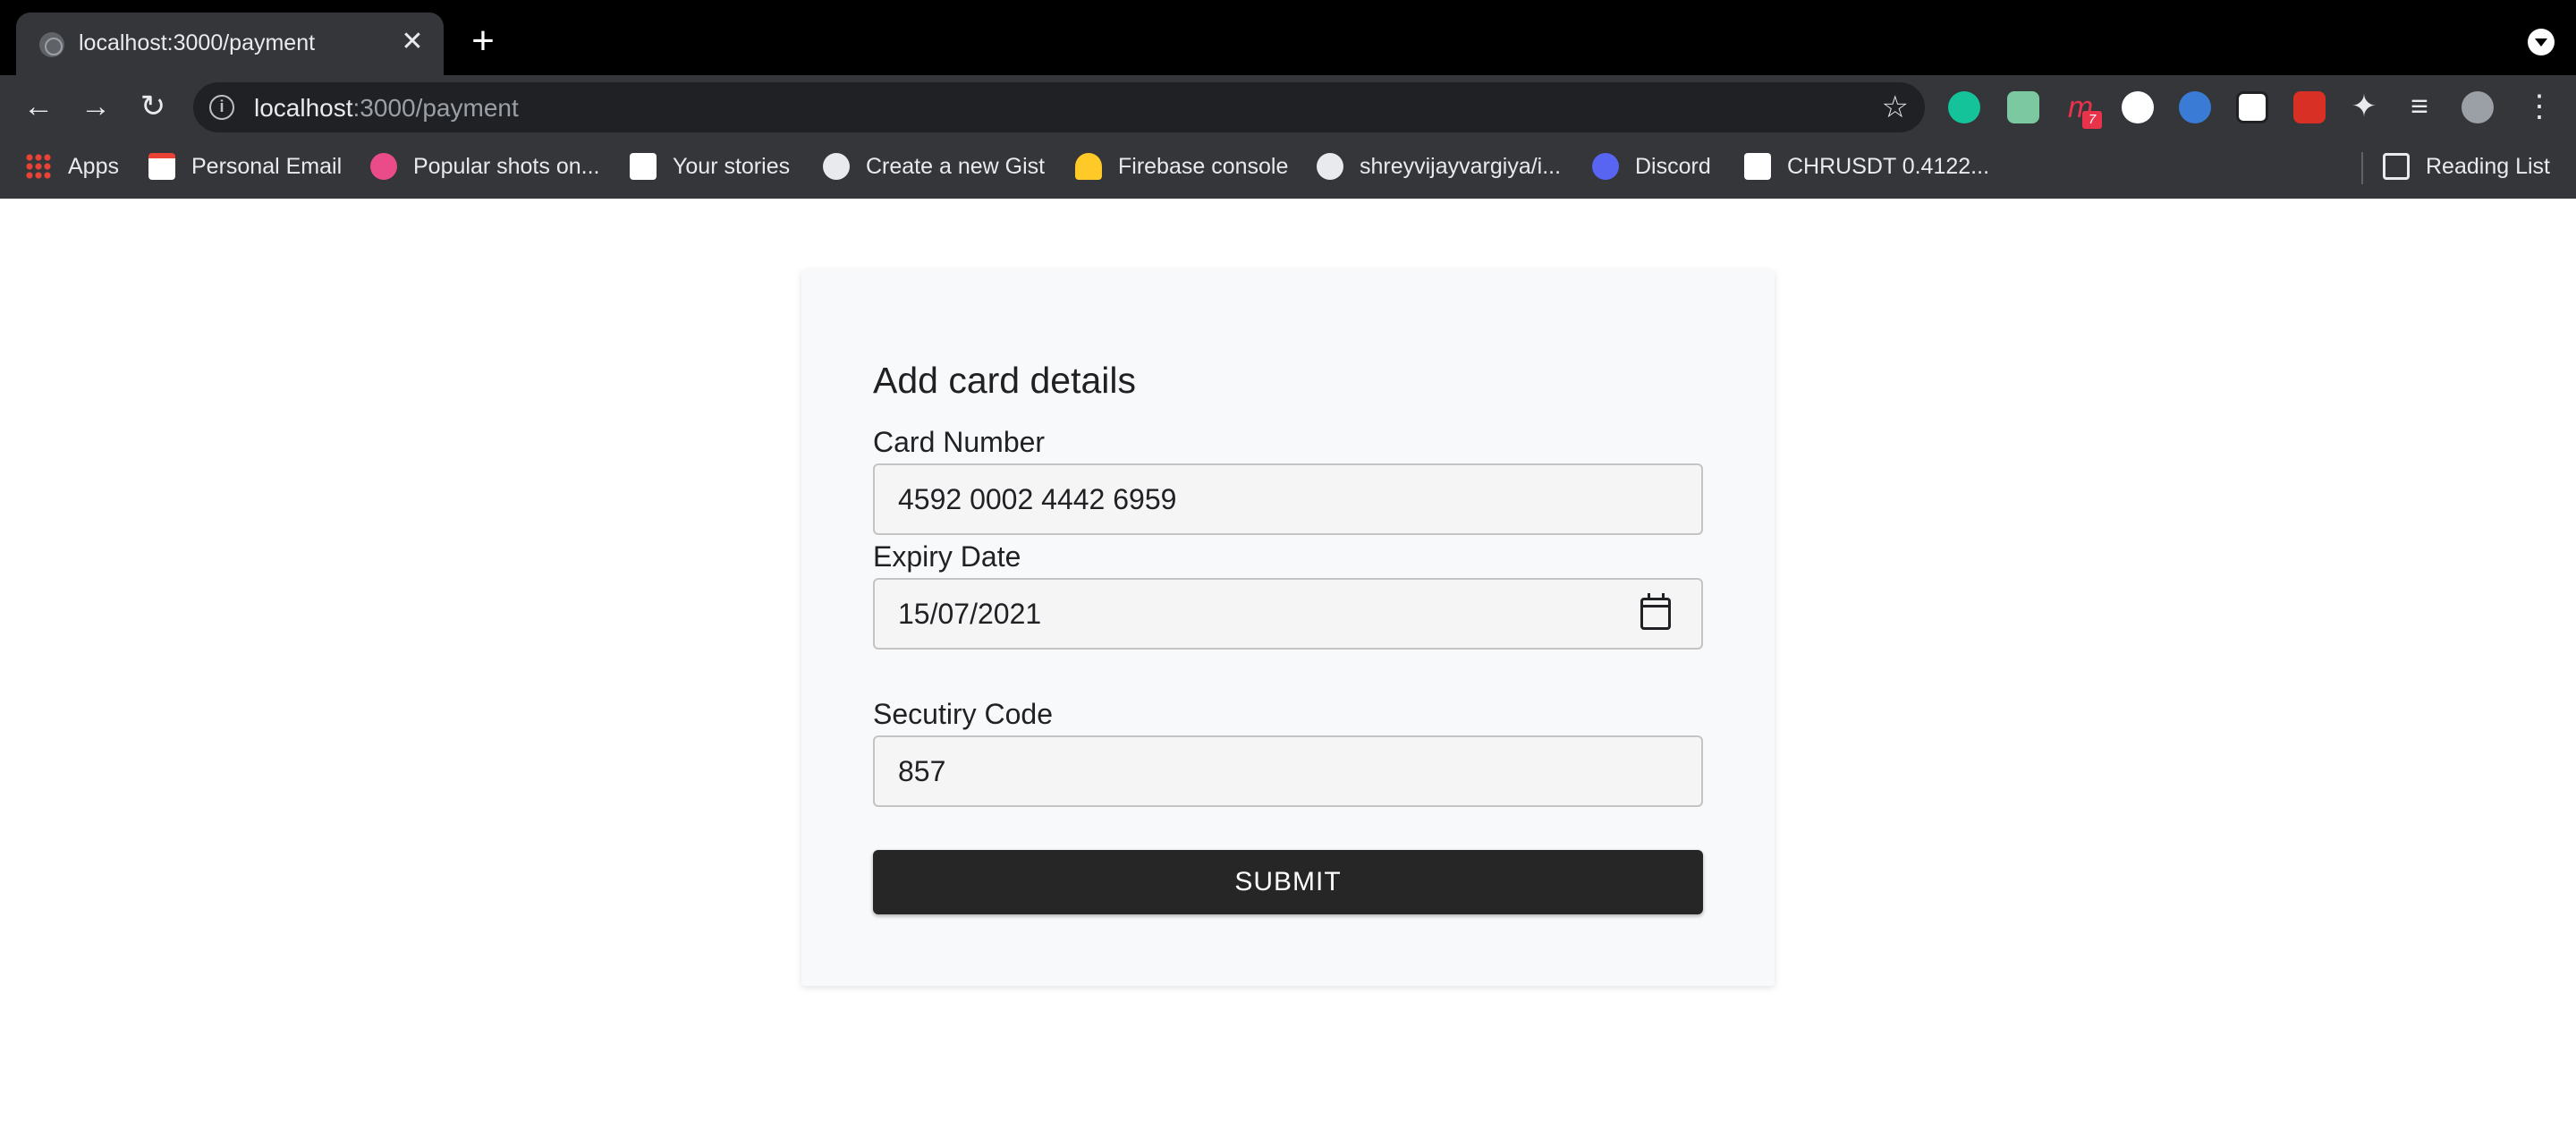  Describe the element at coordinates (2488, 166) in the screenshot. I see `reading-list-label: Reading List` at that location.